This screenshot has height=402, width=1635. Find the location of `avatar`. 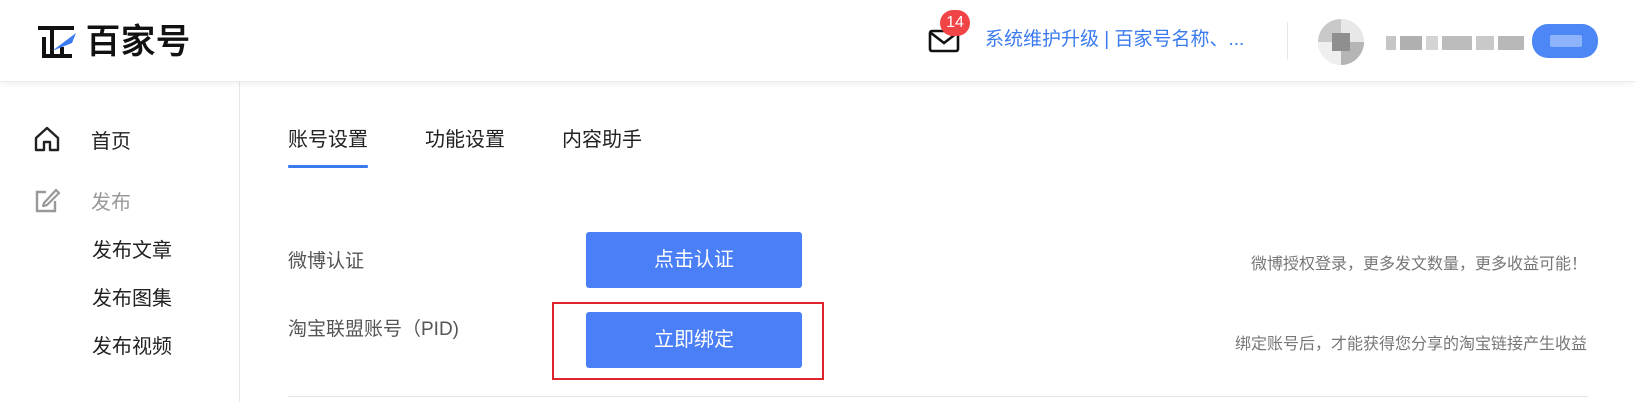

avatar is located at coordinates (1341, 42).